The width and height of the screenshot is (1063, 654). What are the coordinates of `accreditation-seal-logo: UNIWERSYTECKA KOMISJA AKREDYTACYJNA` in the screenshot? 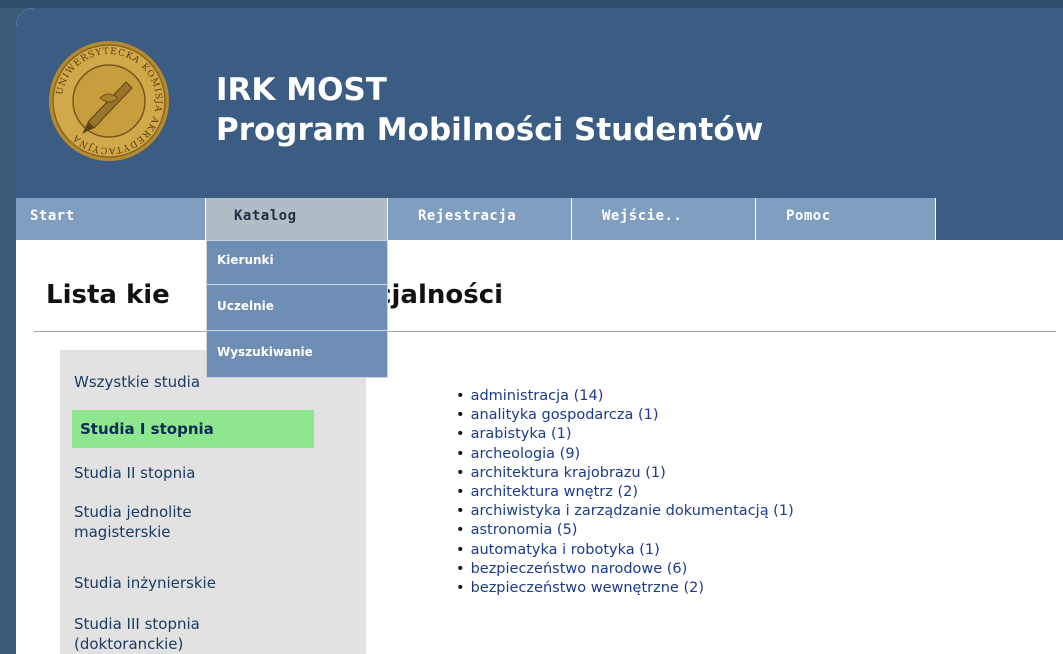 It's located at (109, 101).